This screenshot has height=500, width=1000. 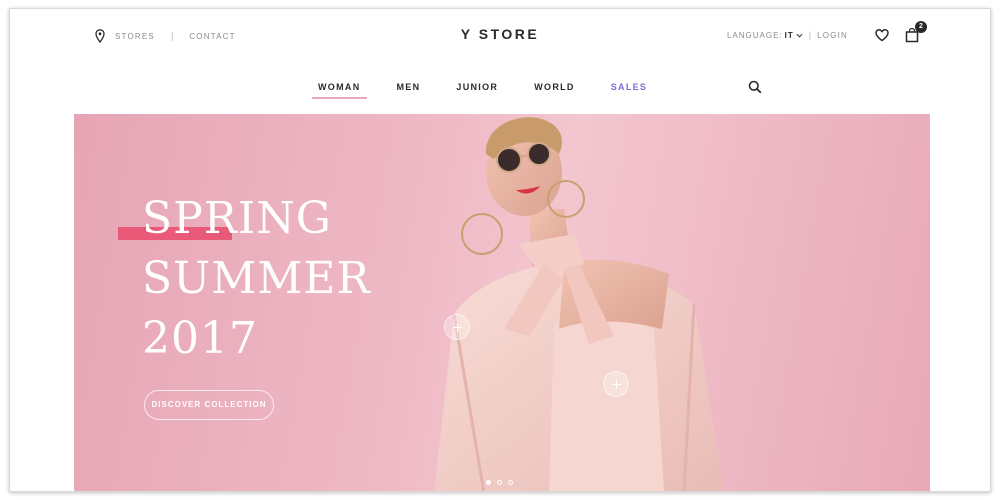 I want to click on login-link: LOGIN, so click(x=832, y=35).